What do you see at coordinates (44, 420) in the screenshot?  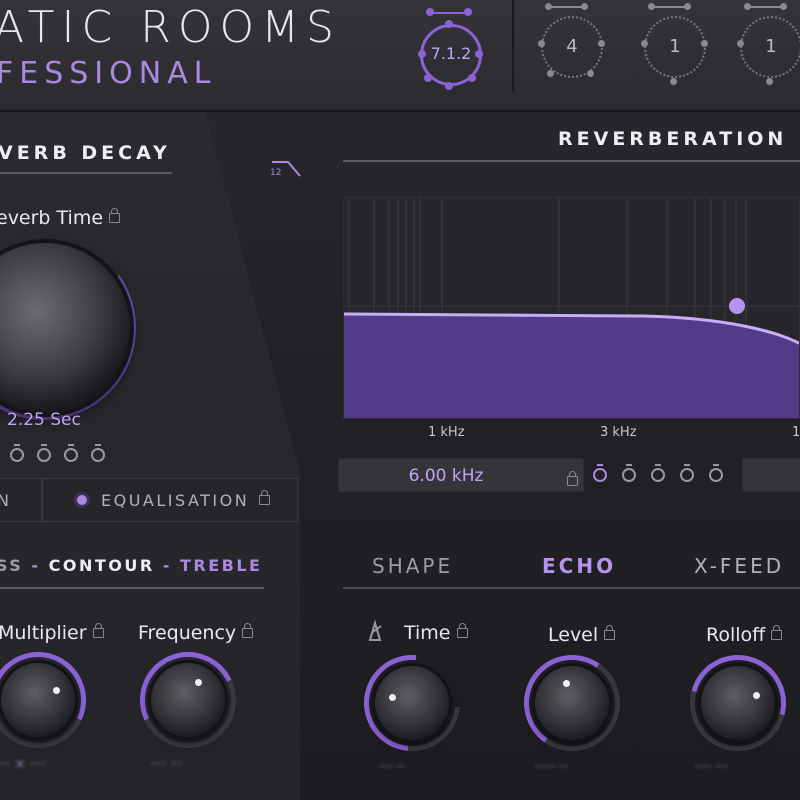 I see `reverb-time-value: 2.25 Sec` at bounding box center [44, 420].